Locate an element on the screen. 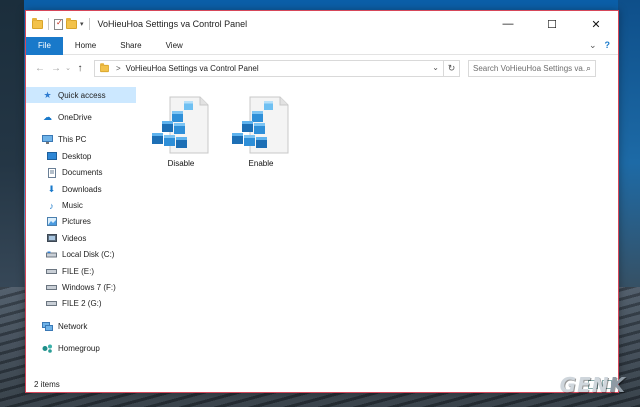 The width and height of the screenshot is (640, 407). search-icon: ⌕ is located at coordinates (588, 68).